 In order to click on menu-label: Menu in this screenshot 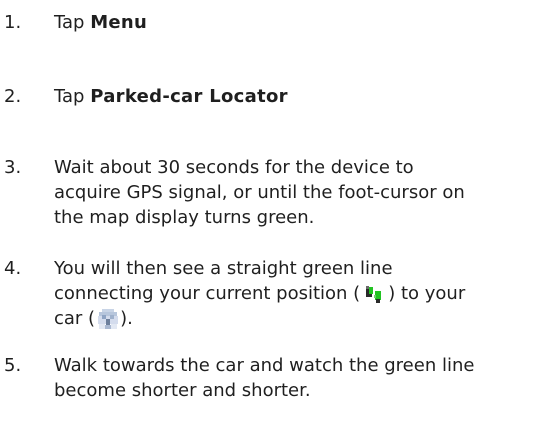, I will do `click(119, 22)`.